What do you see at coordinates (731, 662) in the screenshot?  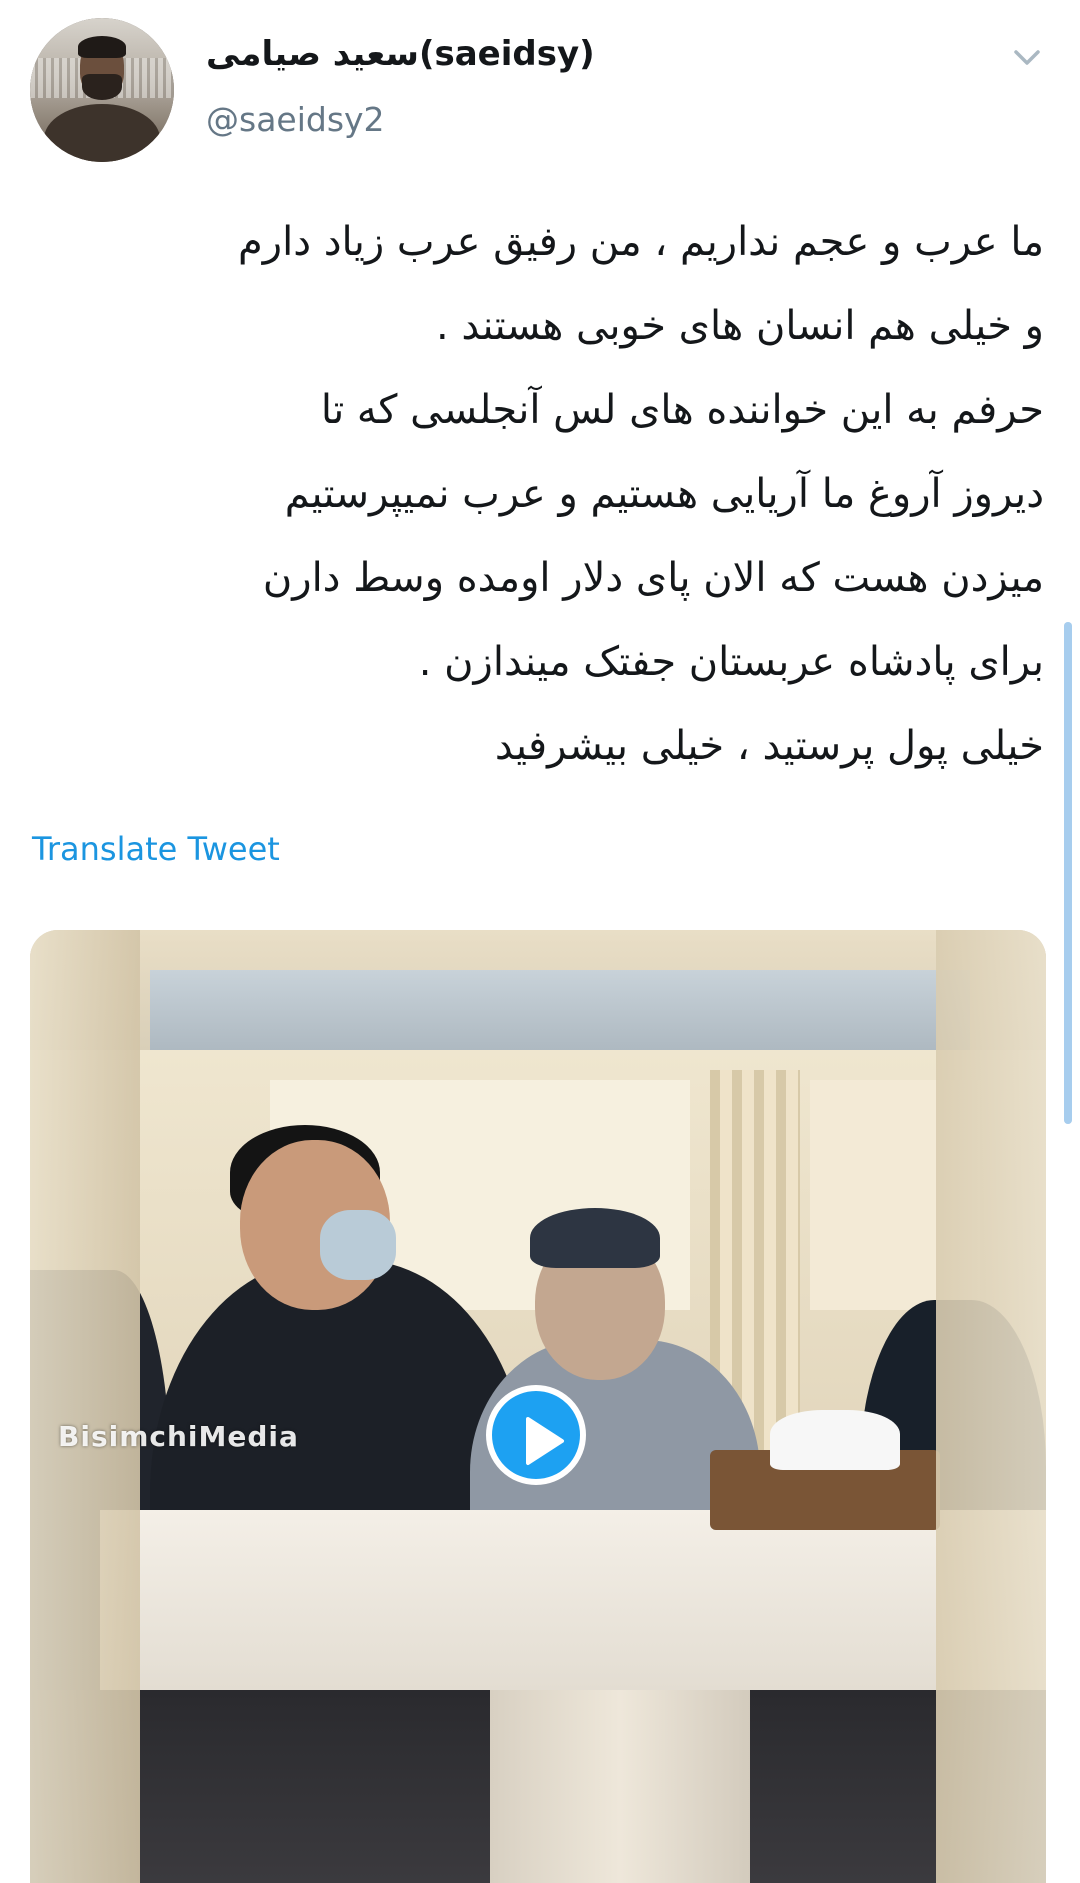 I see `tweet-text-line: برای پادشاه عربستان جفتک میندازن .` at bounding box center [731, 662].